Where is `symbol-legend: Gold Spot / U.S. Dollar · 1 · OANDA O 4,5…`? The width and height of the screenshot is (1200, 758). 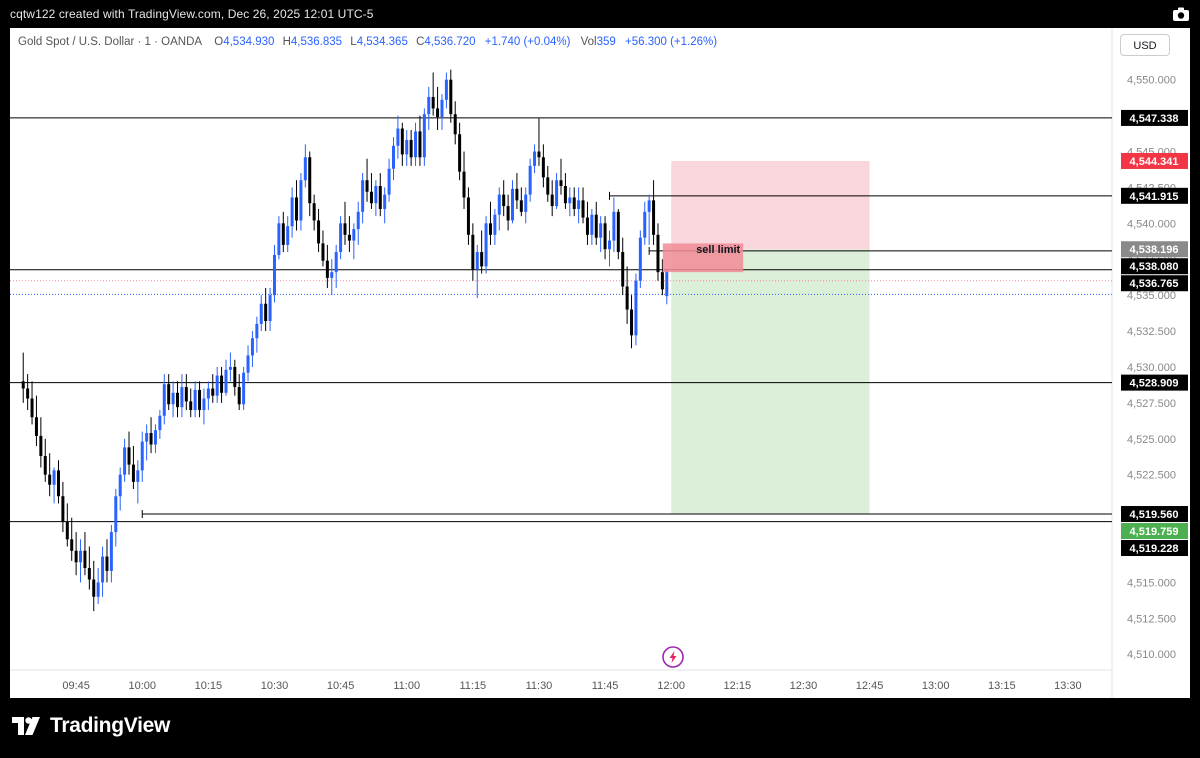
symbol-legend: Gold Spot / U.S. Dollar · 1 · OANDA O 4,5… is located at coordinates (367, 42).